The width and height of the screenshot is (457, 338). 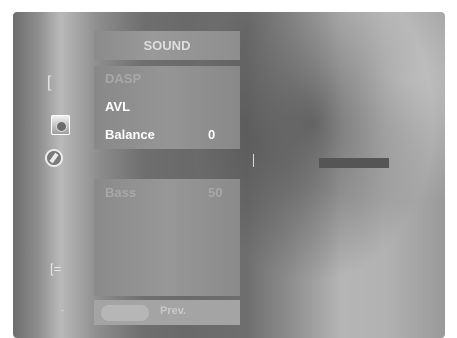 I want to click on menu-item-dasp: DASP, so click(x=123, y=79).